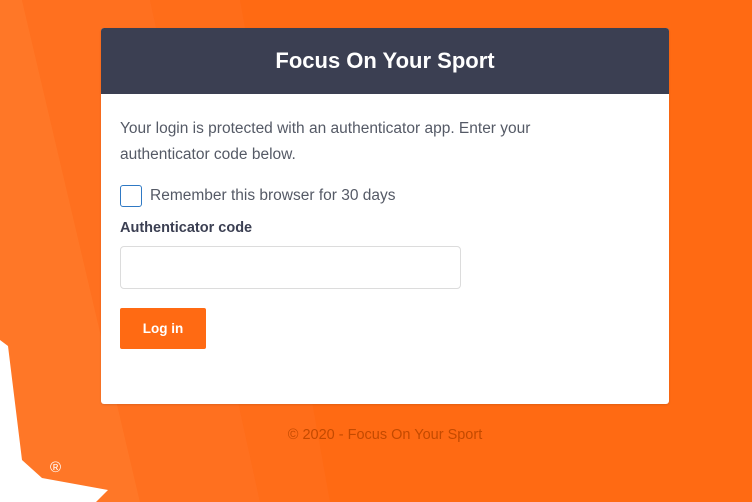 The image size is (752, 502). Describe the element at coordinates (163, 328) in the screenshot. I see `login-button: Log in` at that location.